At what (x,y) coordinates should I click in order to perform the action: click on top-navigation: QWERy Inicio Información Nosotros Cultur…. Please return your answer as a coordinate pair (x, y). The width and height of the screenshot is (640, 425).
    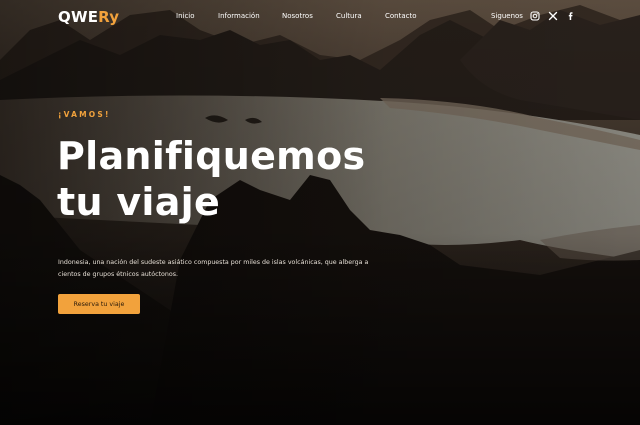
    Looking at the image, I should click on (320, 17).